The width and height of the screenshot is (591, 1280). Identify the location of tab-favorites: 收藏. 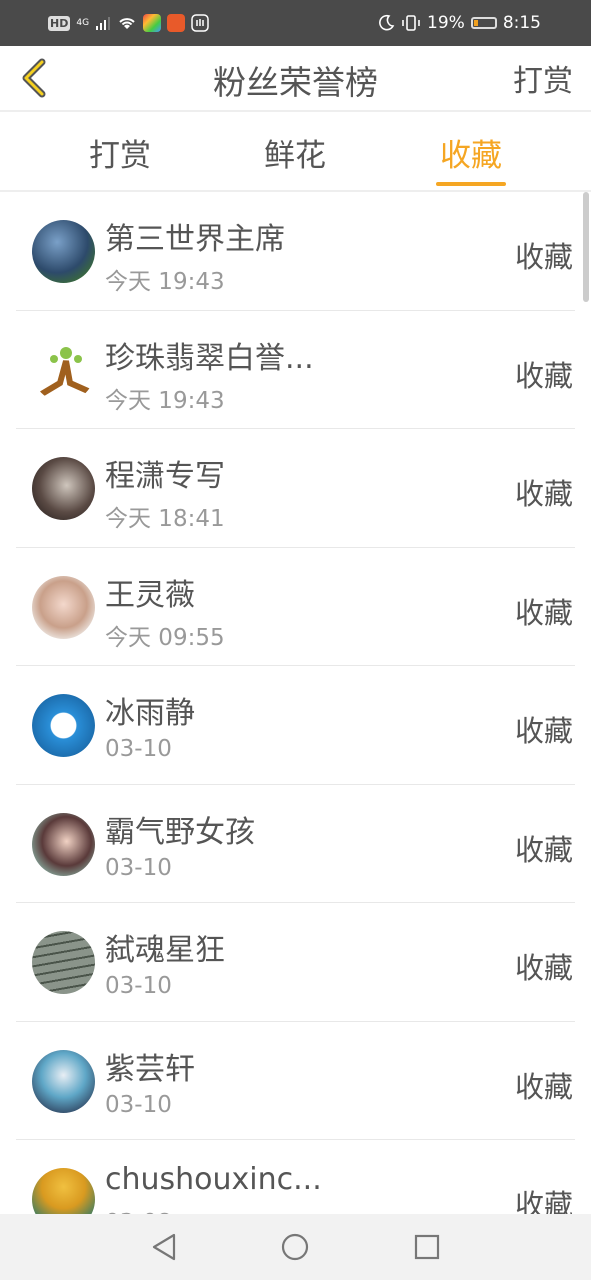
(471, 152).